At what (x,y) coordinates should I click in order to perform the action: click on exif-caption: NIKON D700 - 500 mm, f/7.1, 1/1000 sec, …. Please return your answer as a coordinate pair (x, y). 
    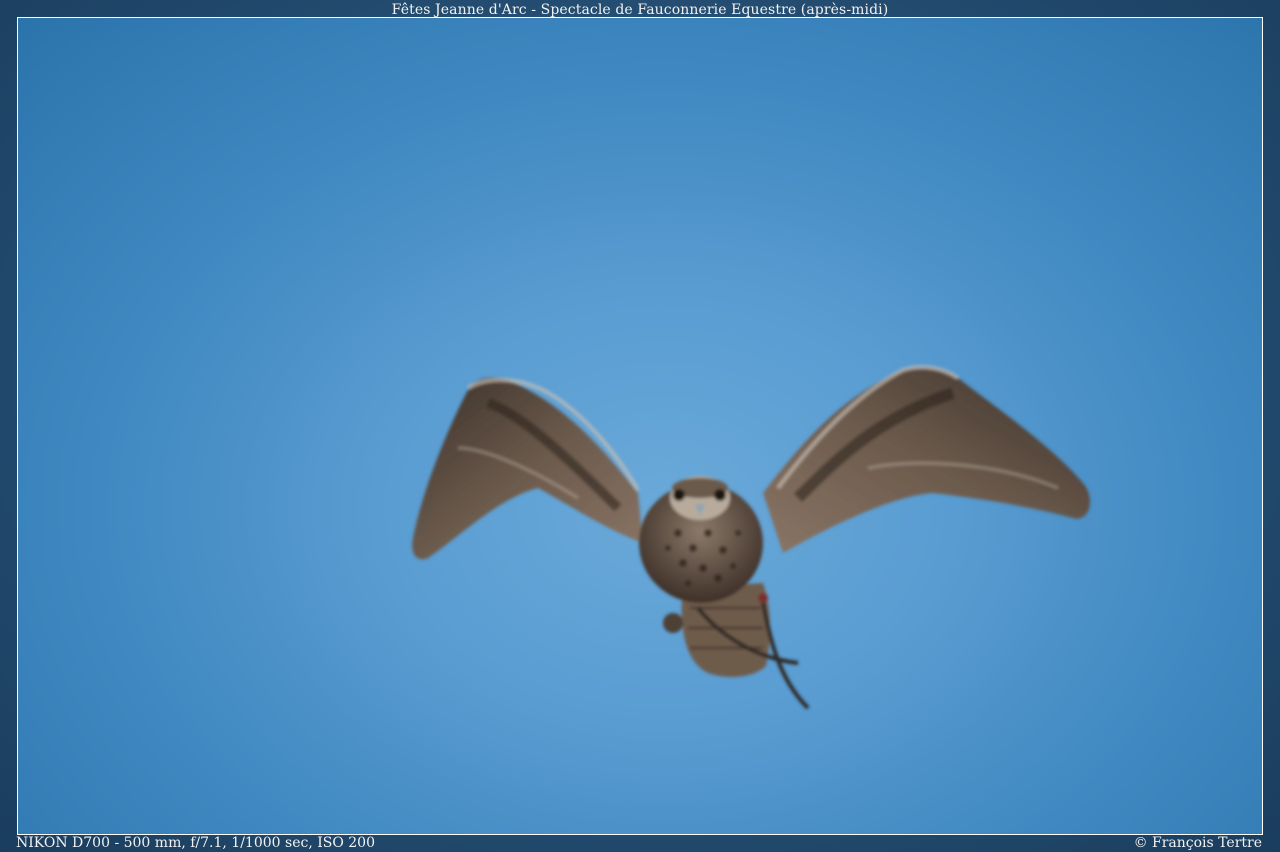
    Looking at the image, I should click on (195, 843).